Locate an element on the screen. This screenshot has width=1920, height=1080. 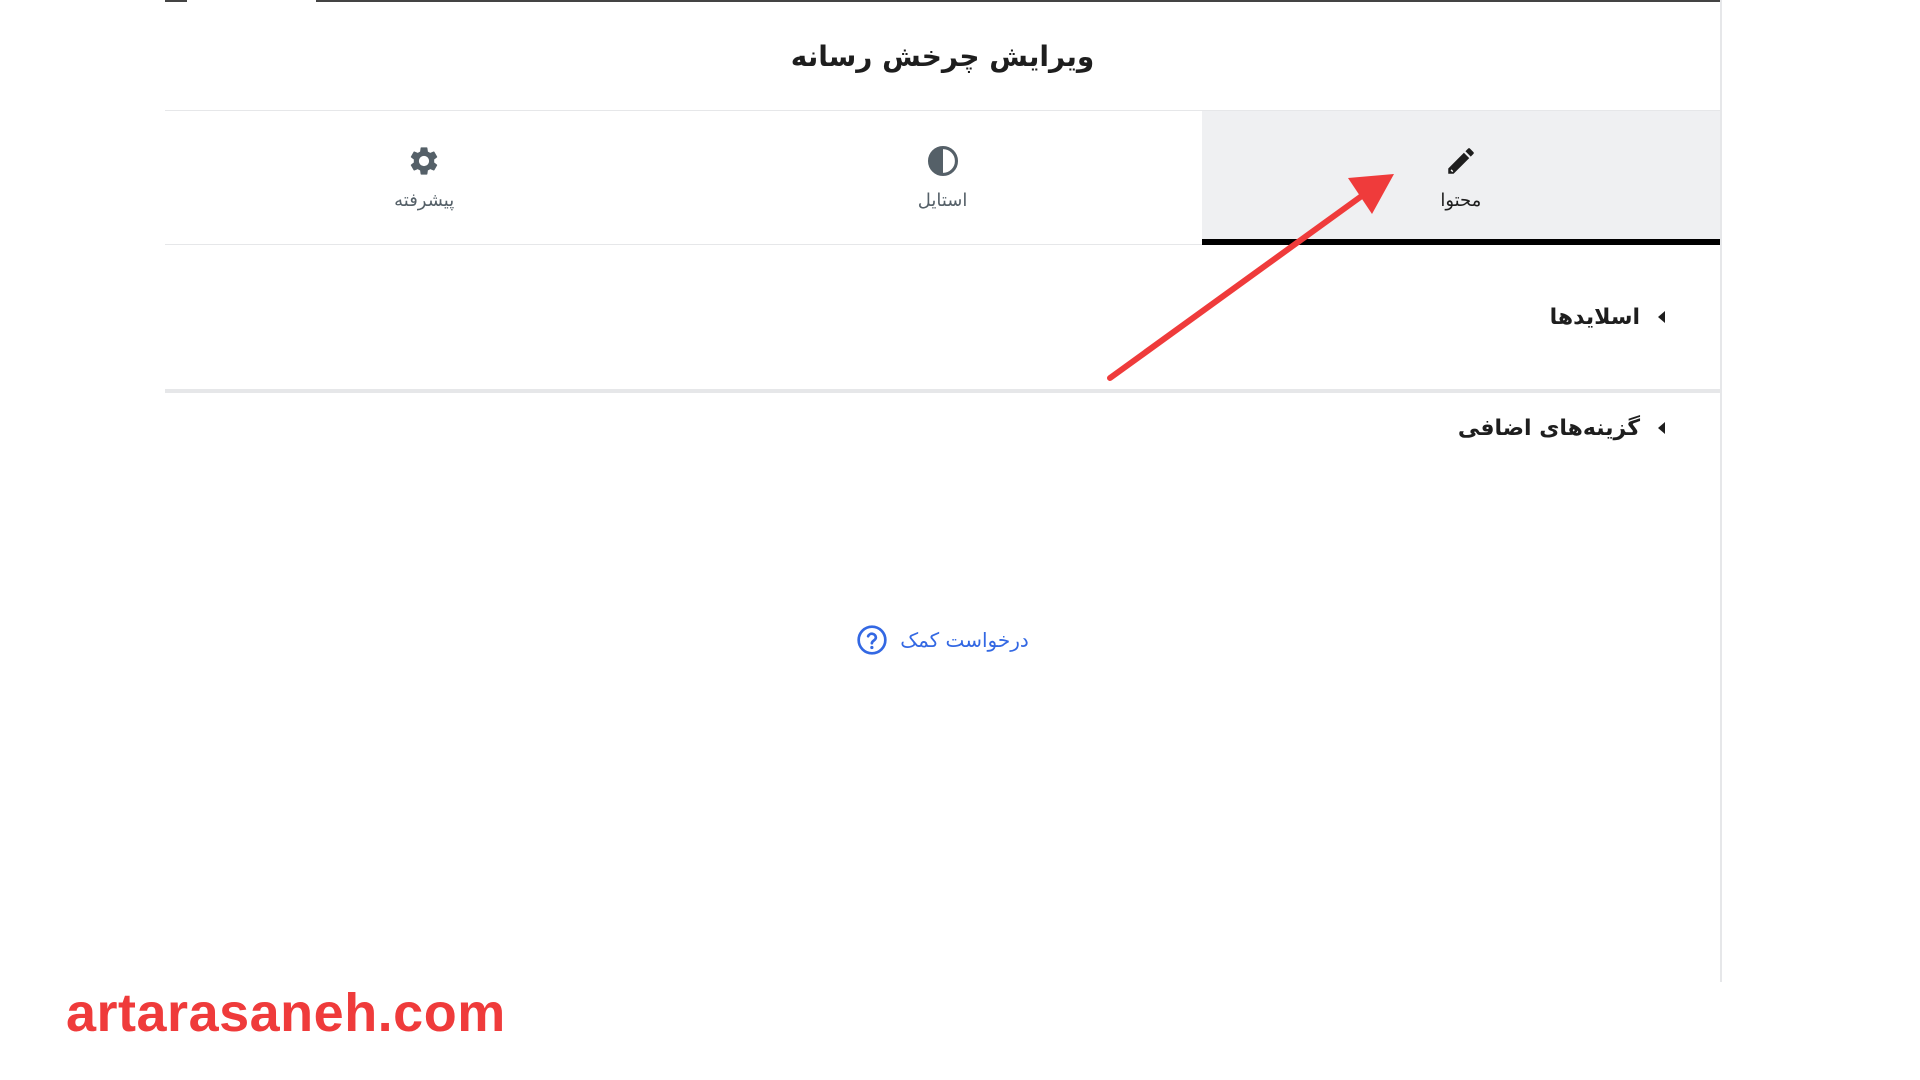
editor-tabs: محتوا استایل پیشرفته is located at coordinates (943, 178).